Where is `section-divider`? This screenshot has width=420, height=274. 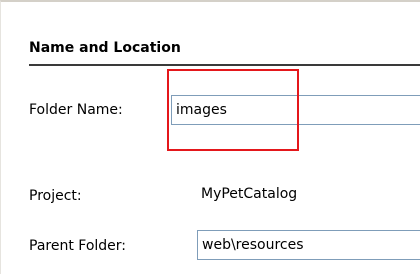 section-divider is located at coordinates (224, 65).